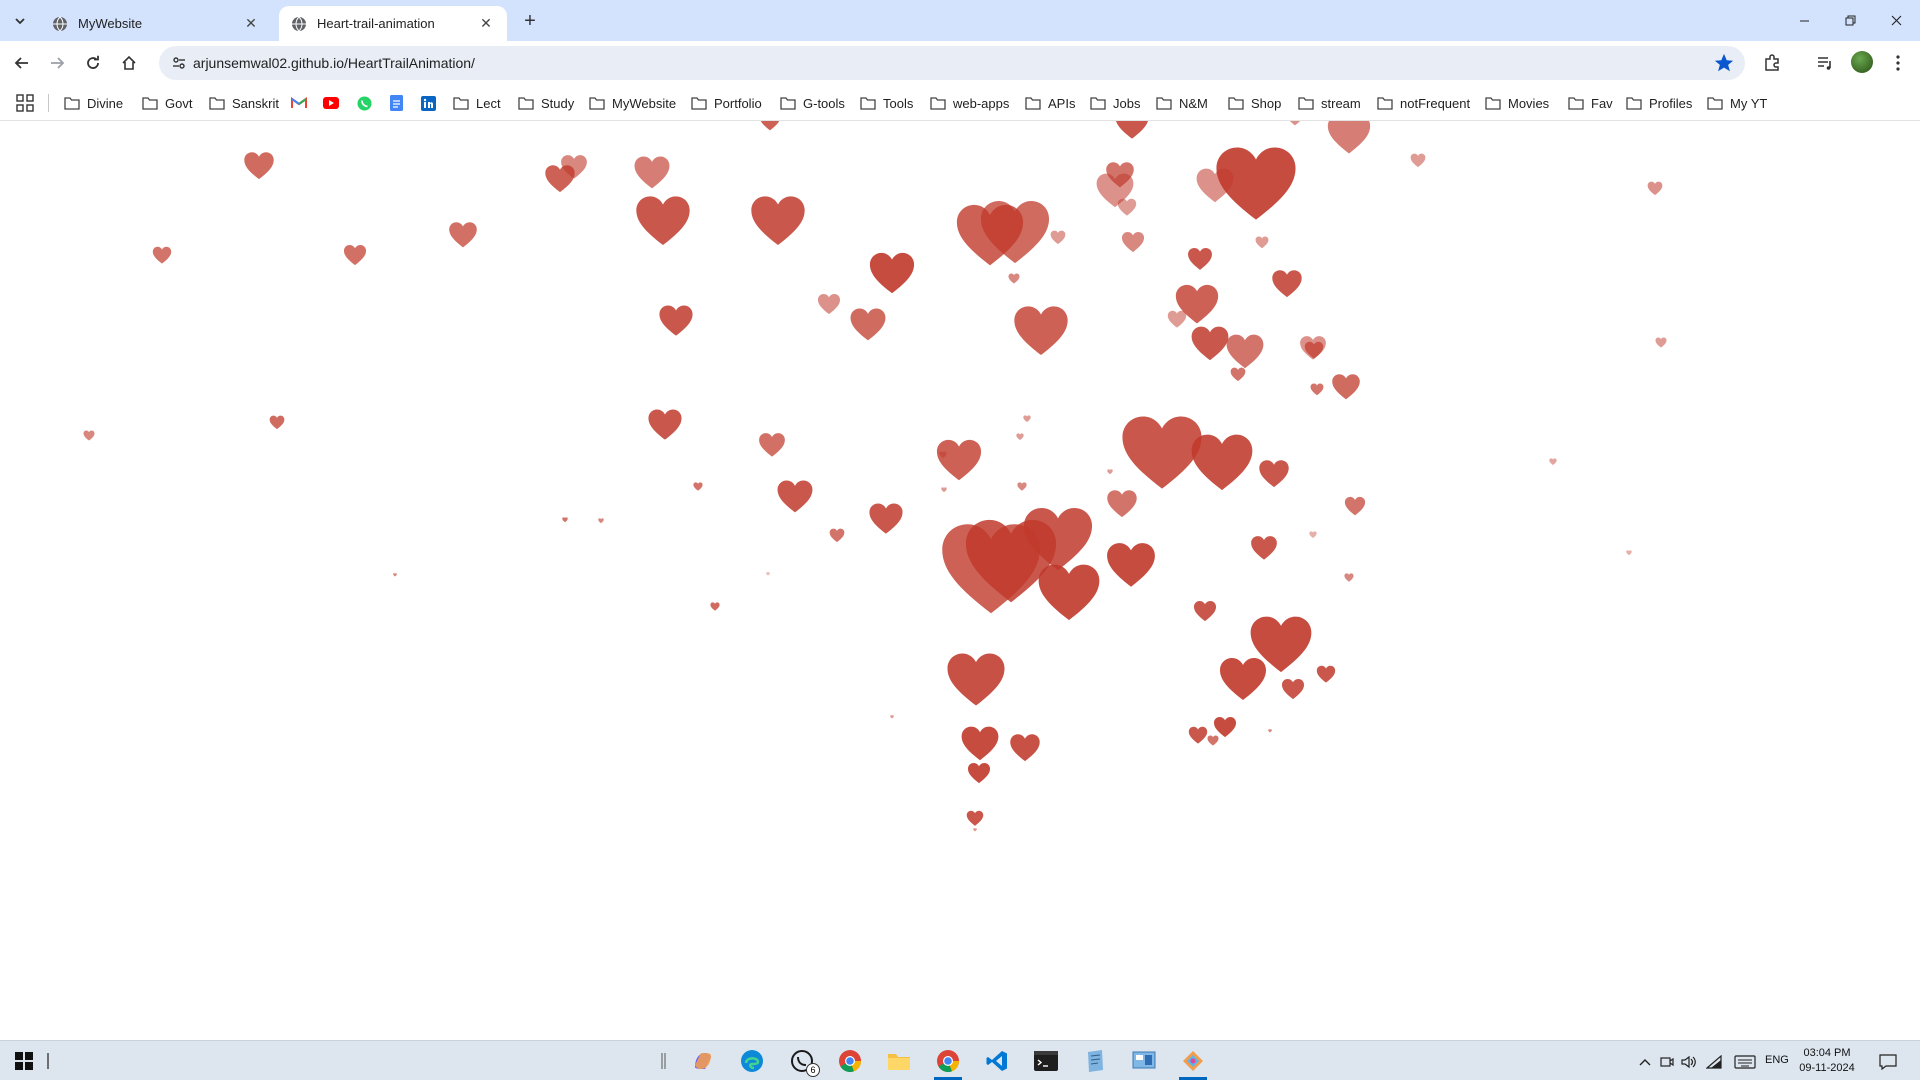 The image size is (1920, 1080). Describe the element at coordinates (428, 103) in the screenshot. I see `linkedin-bookmark` at that location.